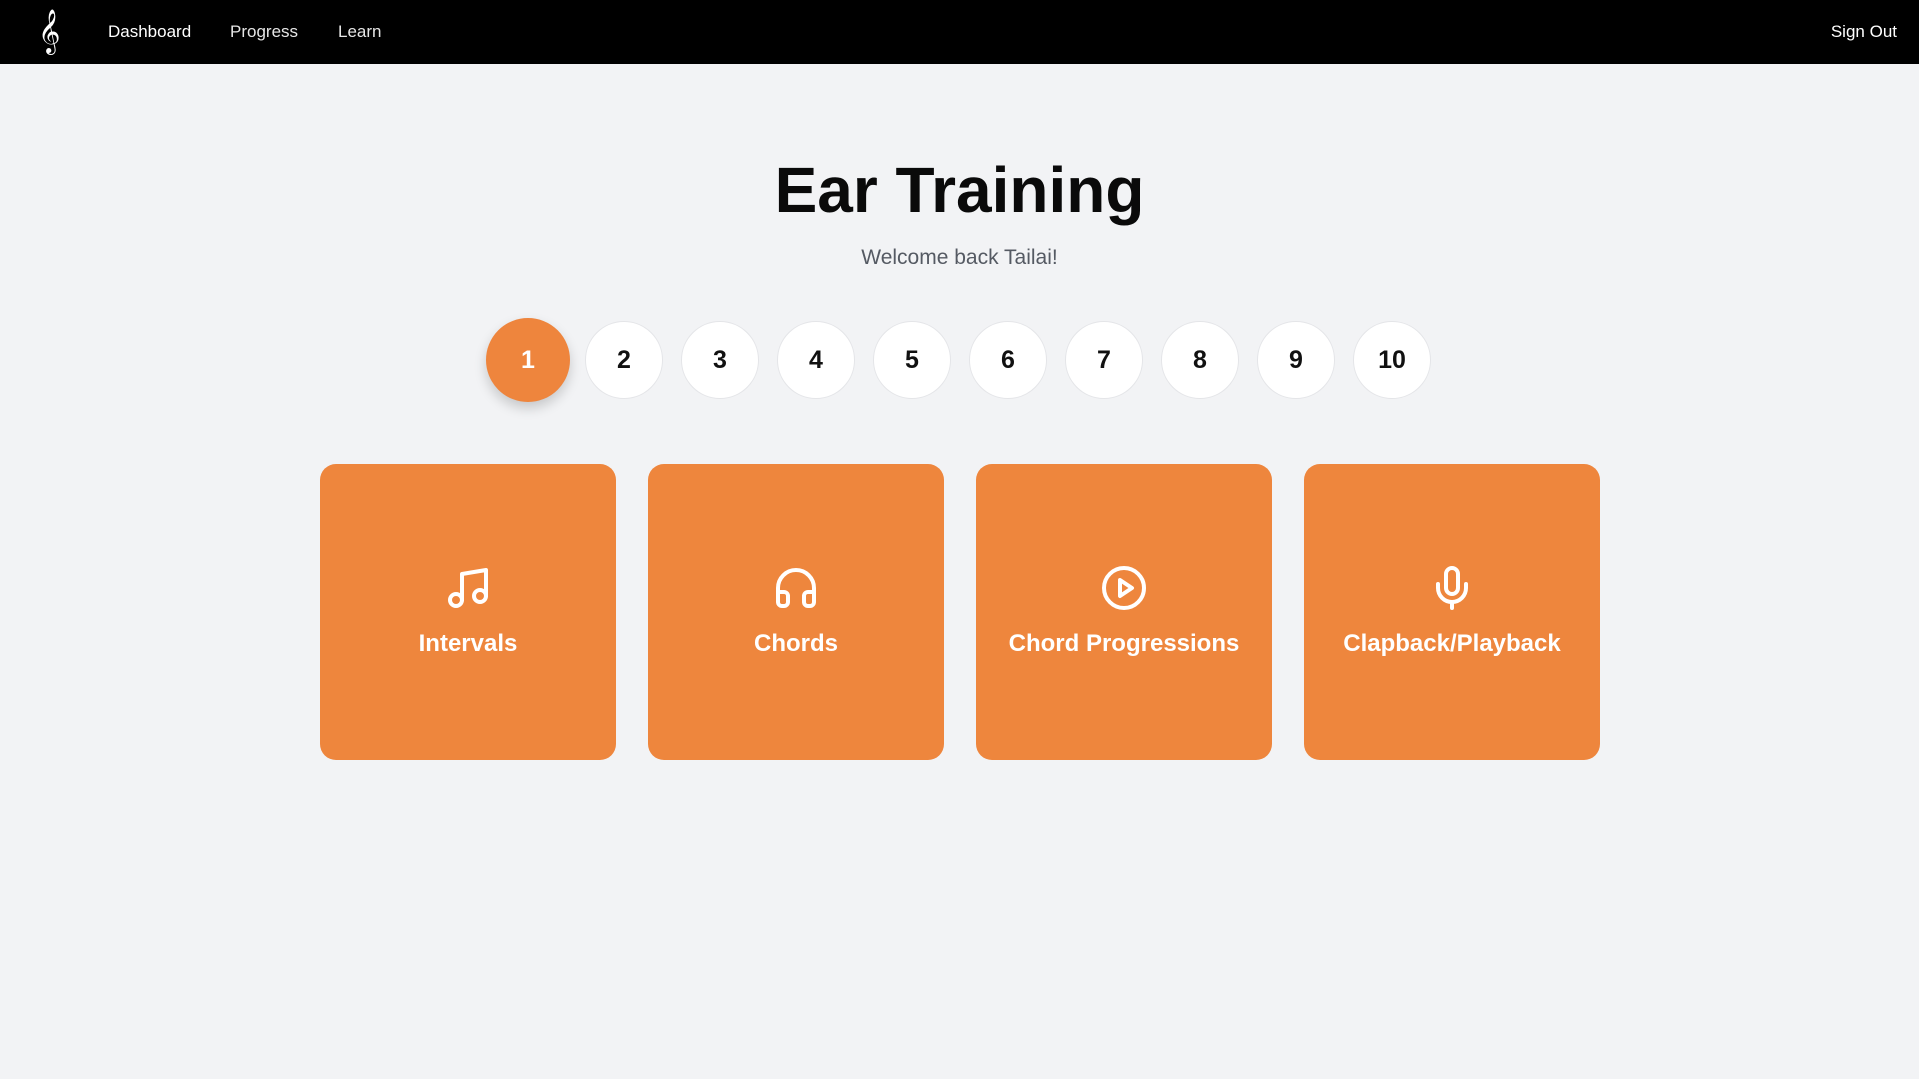 Image resolution: width=1919 pixels, height=1079 pixels. I want to click on level-button-7: 7, so click(1104, 360).